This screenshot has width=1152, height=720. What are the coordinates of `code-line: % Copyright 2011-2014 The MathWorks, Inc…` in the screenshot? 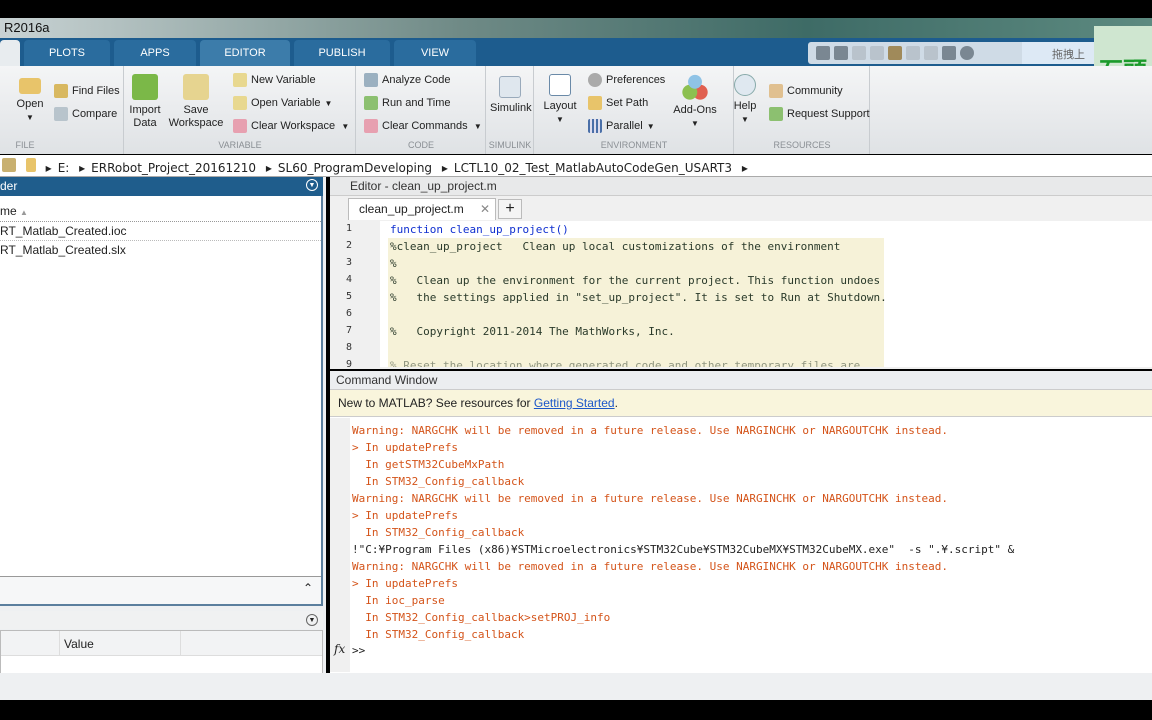 It's located at (532, 331).